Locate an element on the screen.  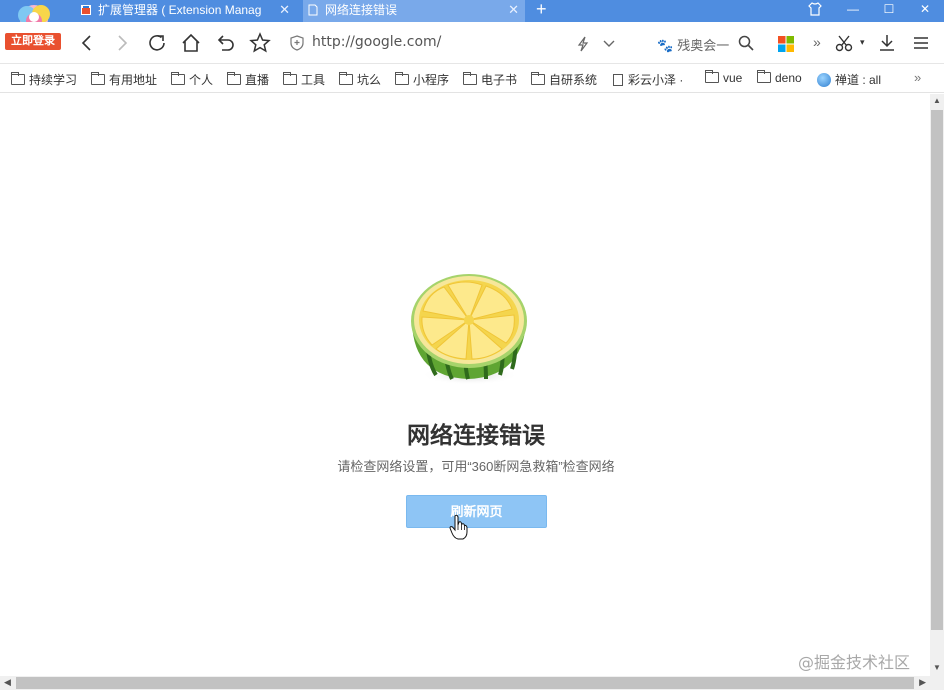
refresh-page-button: 刷新网页 is located at coordinates (476, 511).